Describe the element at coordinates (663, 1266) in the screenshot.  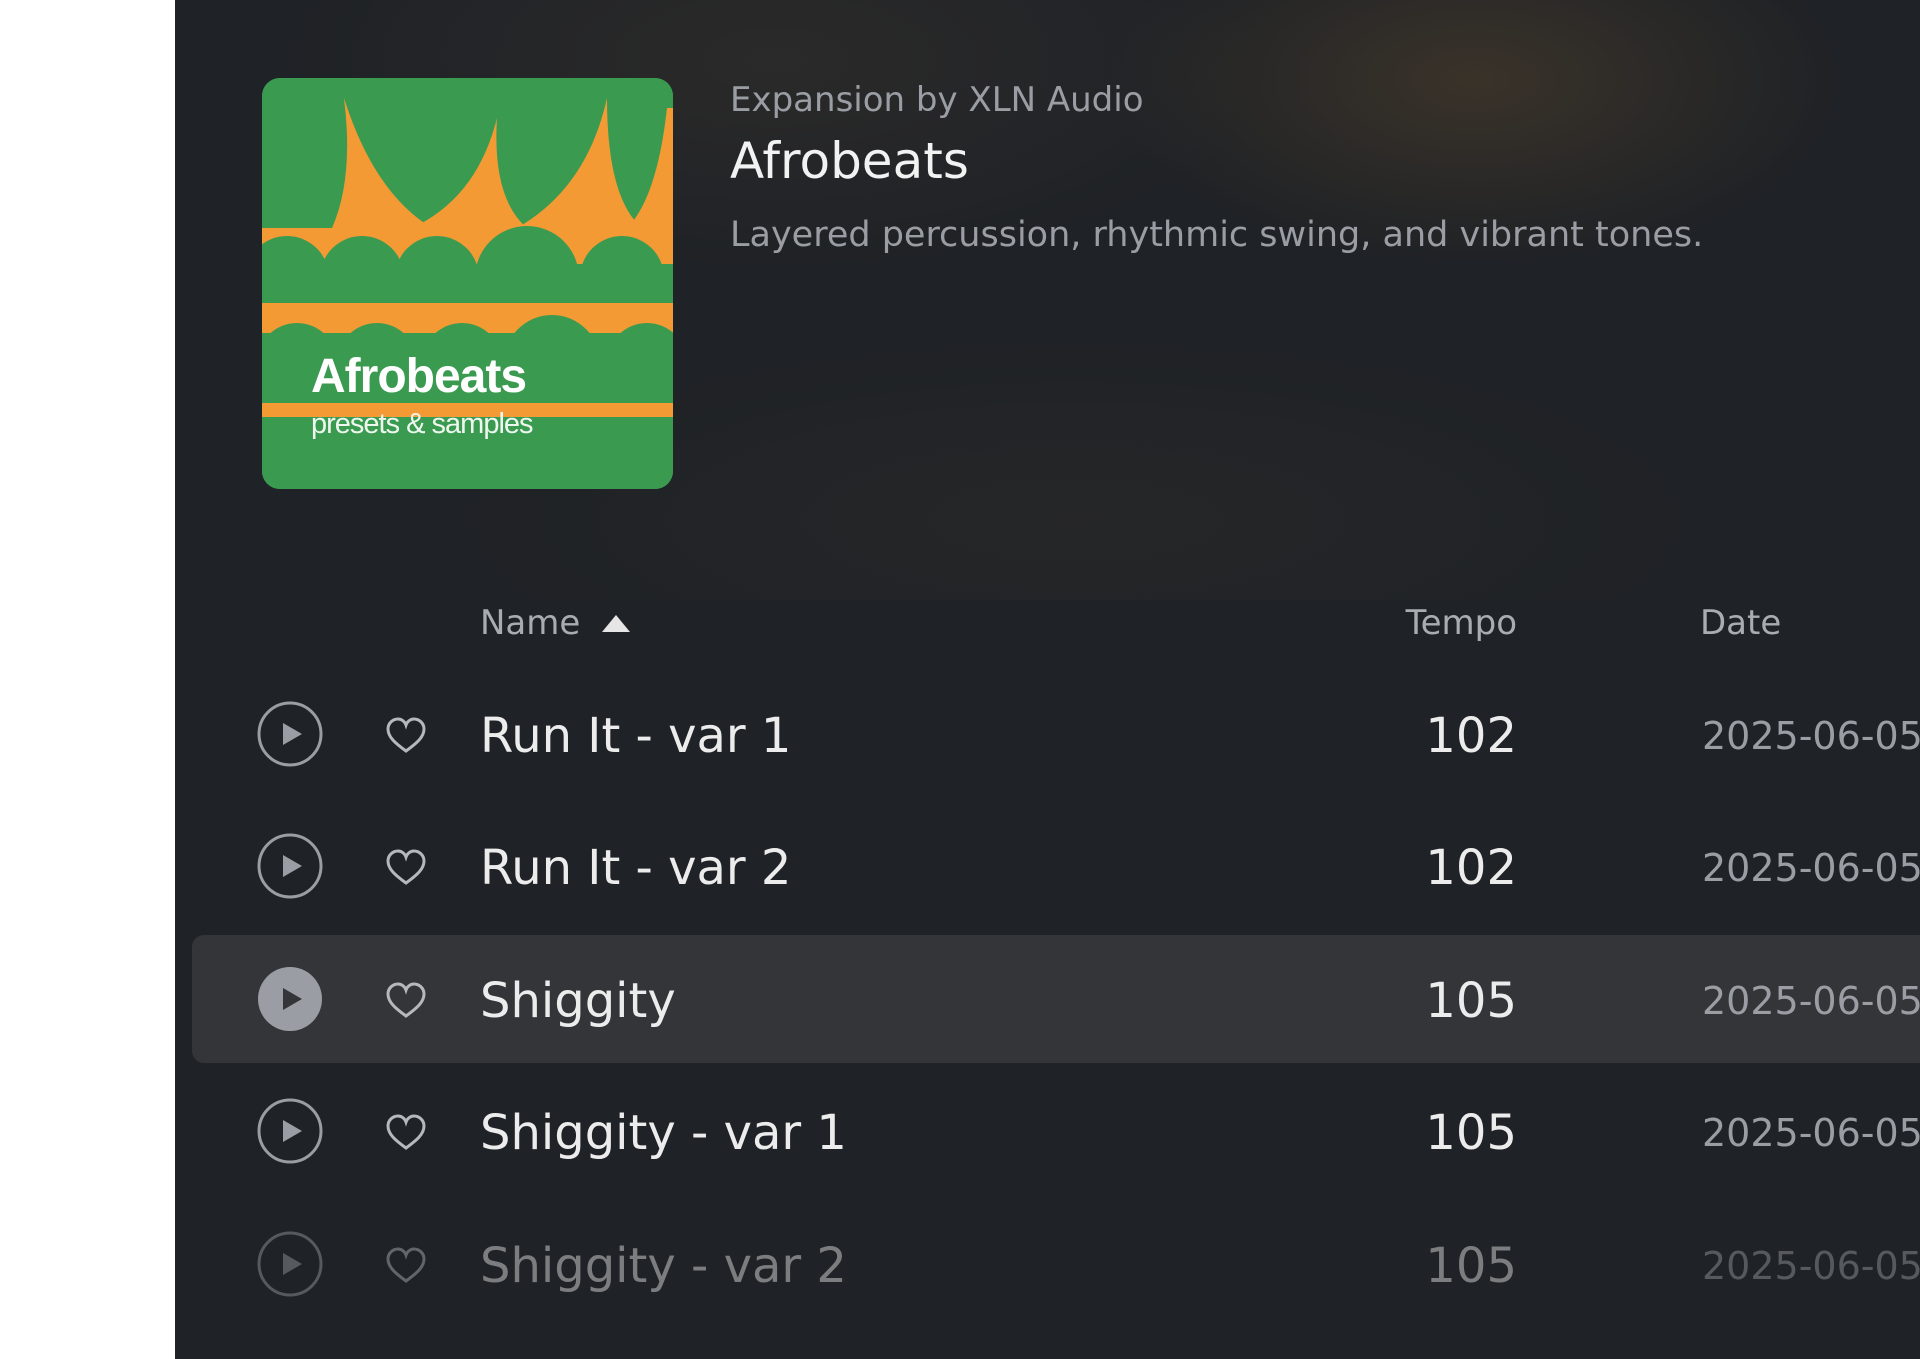
I see `row-name: Shiggity - var 2` at that location.